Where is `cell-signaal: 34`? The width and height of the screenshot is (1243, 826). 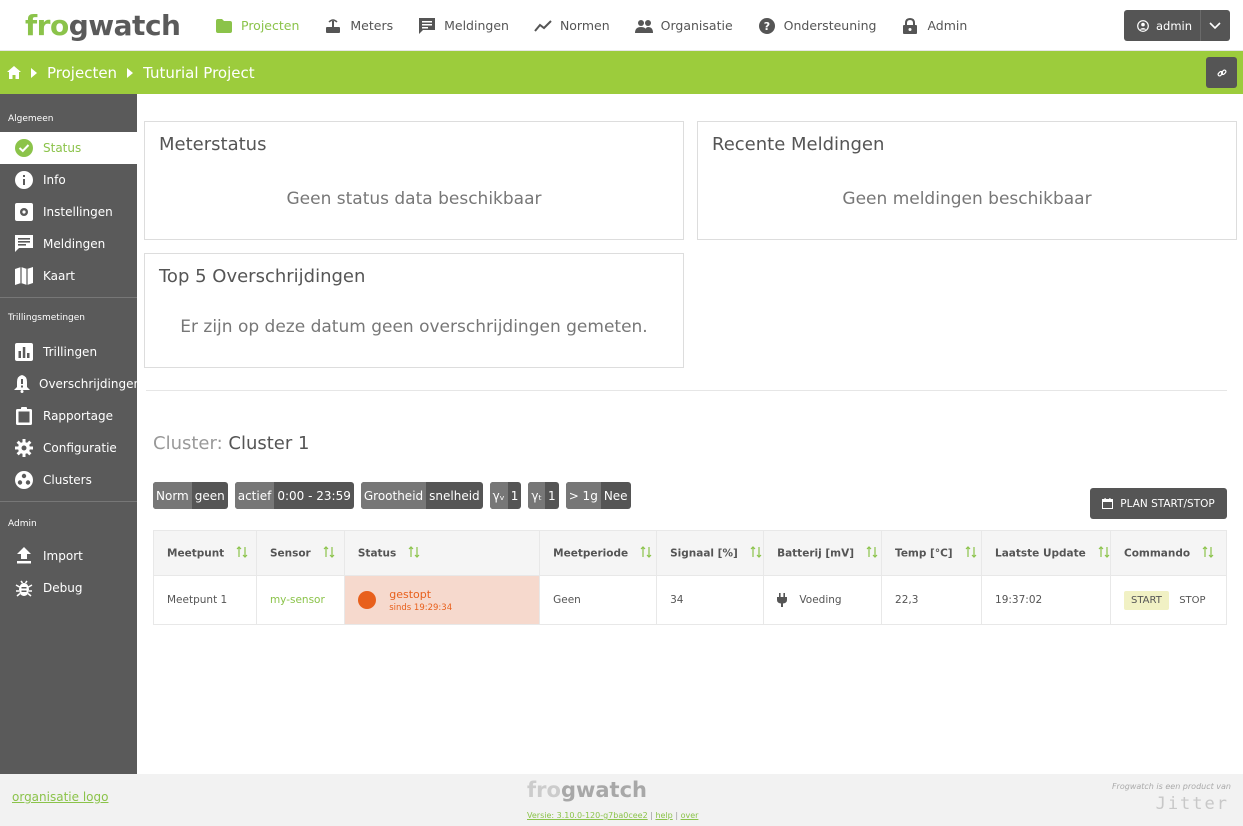
cell-signaal: 34 is located at coordinates (710, 600).